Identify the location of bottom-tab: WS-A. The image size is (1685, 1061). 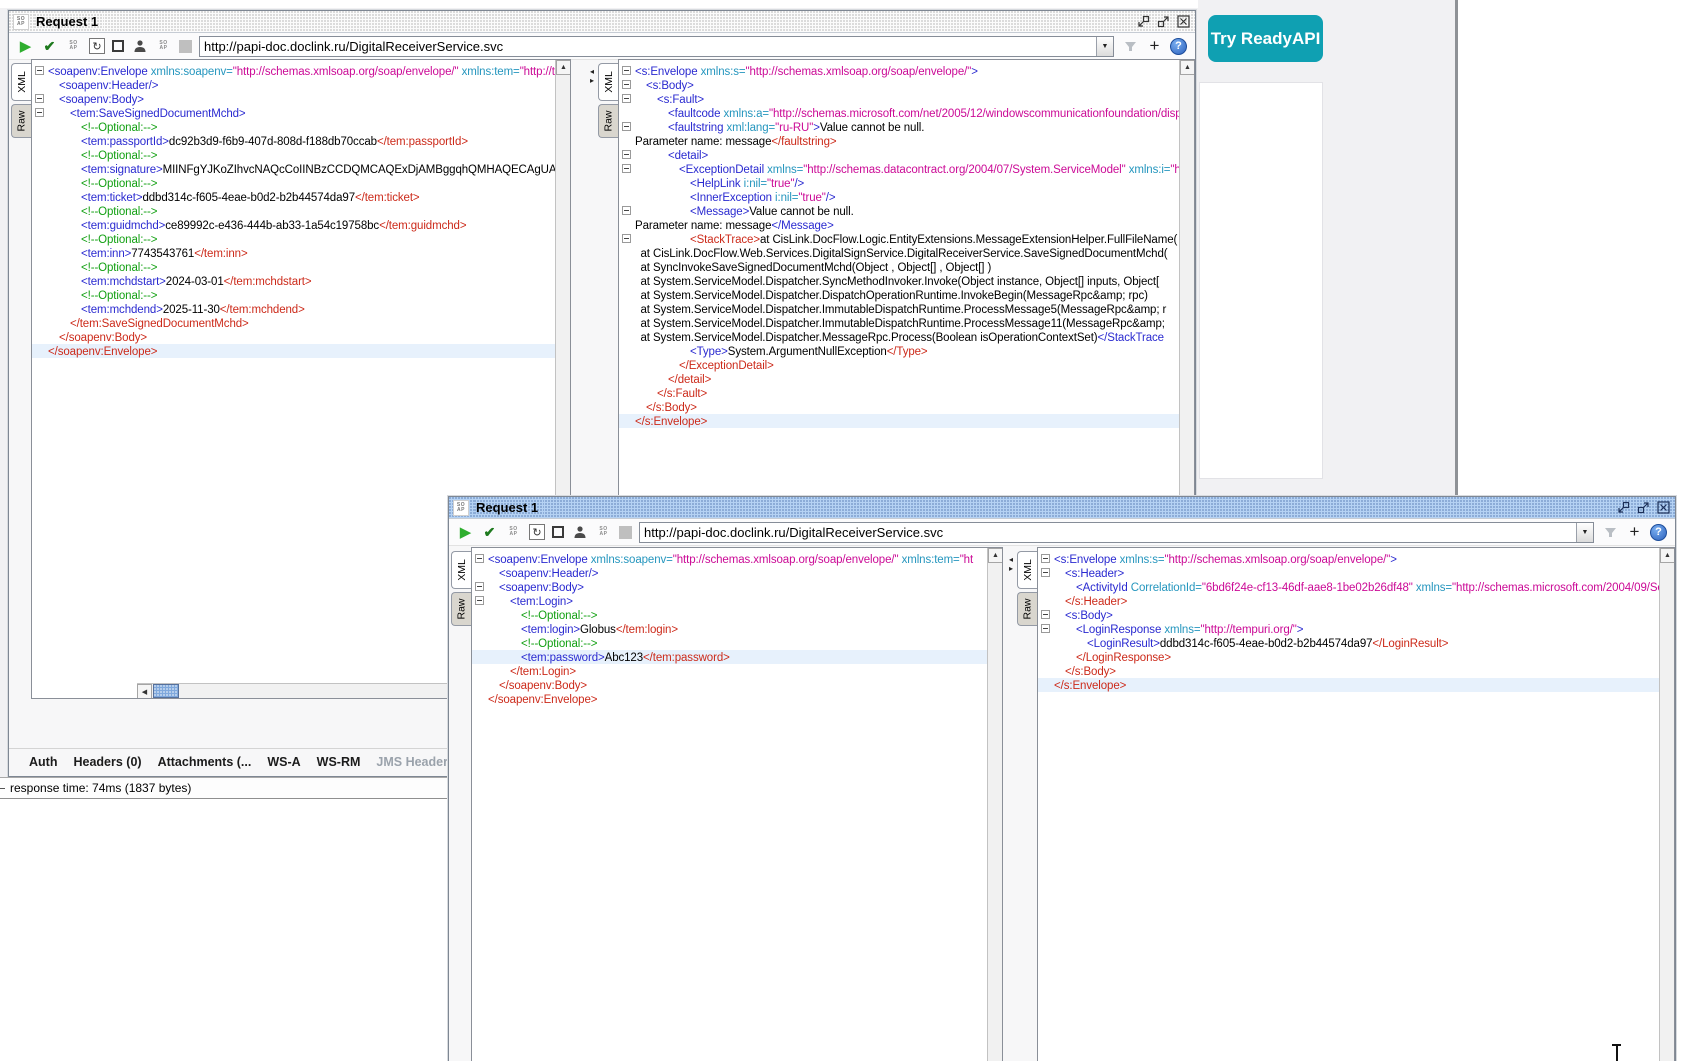
(283, 762).